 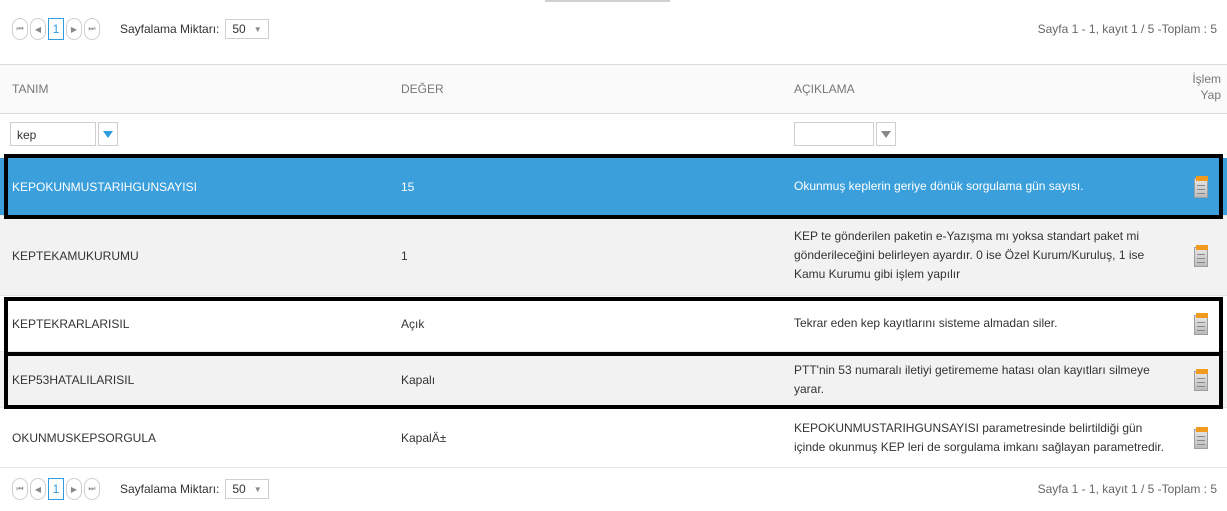 What do you see at coordinates (84, 437) in the screenshot?
I see `cell-tanim: OKUNMUSKEPSORGULA` at bounding box center [84, 437].